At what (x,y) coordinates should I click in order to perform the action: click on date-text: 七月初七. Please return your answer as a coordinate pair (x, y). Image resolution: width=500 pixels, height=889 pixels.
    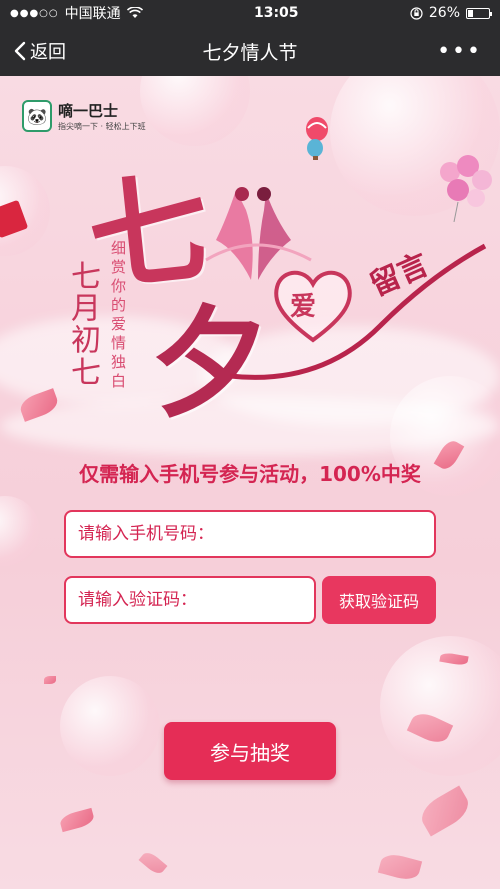
    Looking at the image, I should click on (82, 324).